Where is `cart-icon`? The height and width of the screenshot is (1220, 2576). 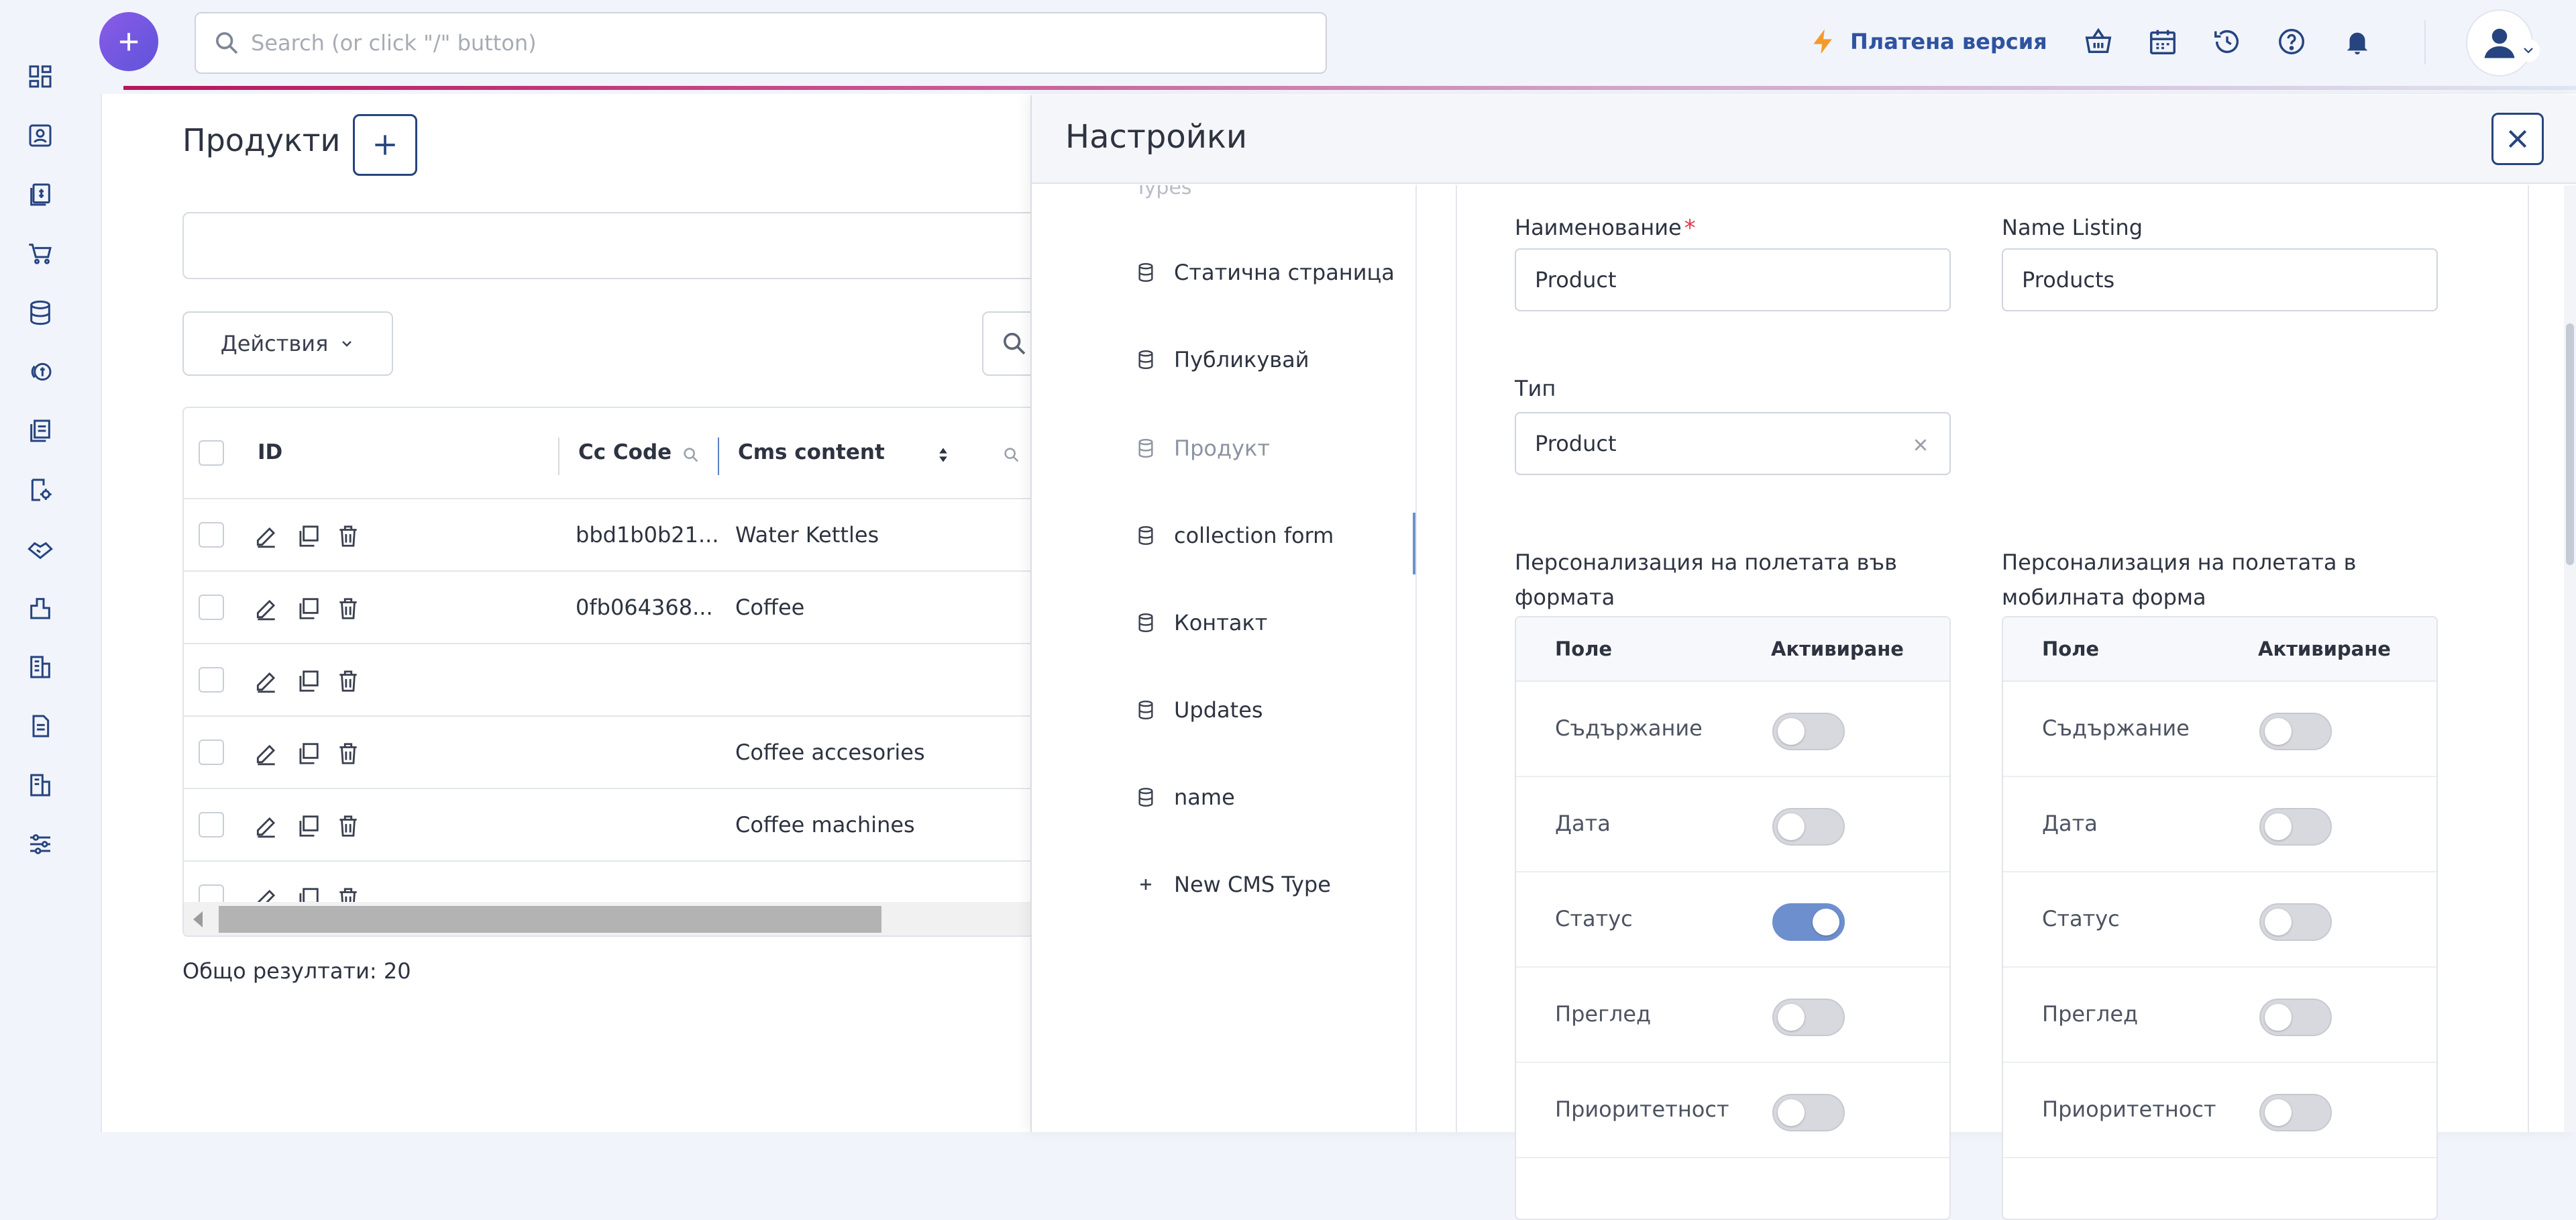 cart-icon is located at coordinates (40, 254).